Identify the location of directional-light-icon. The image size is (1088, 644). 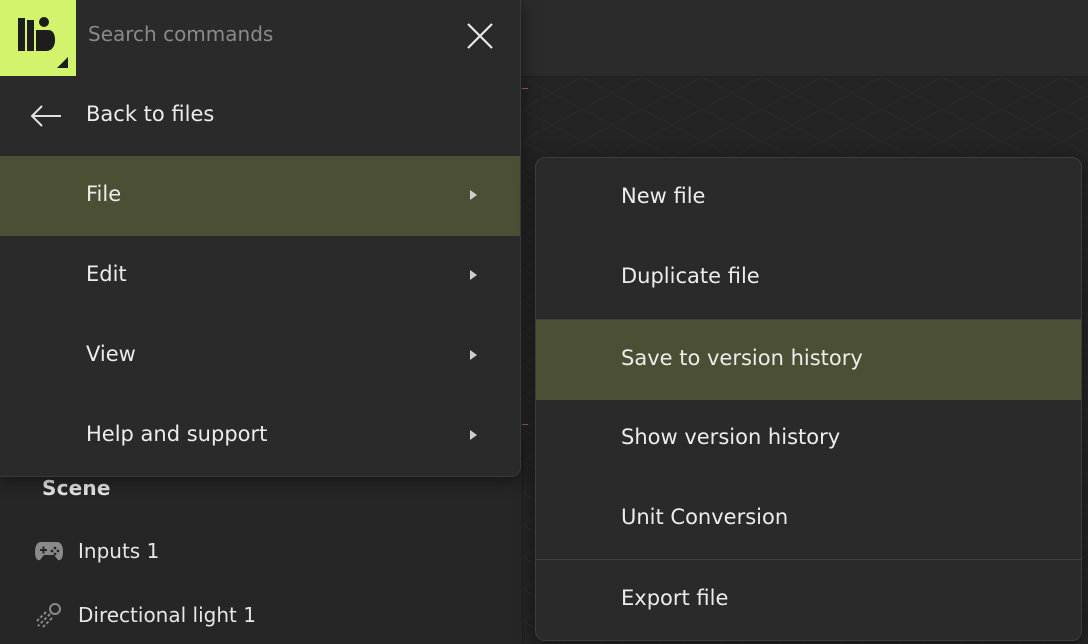
(49, 615).